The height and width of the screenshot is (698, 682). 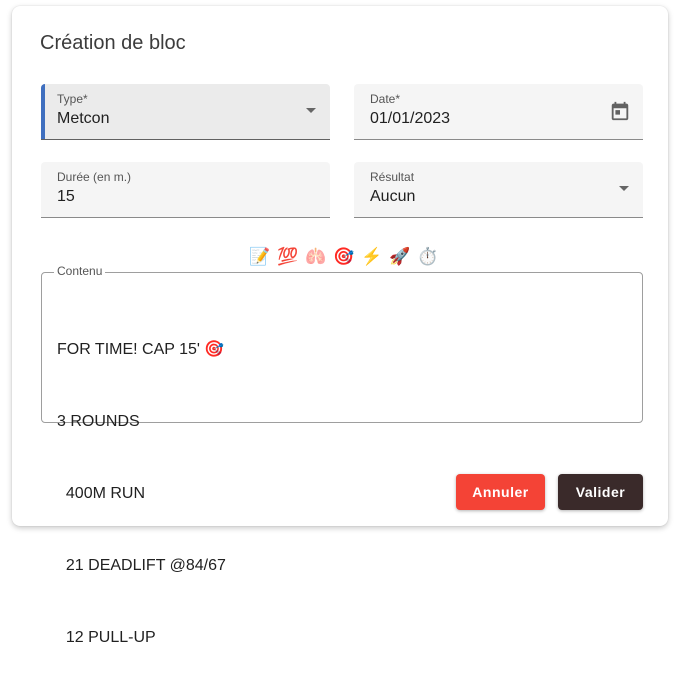 I want to click on content-line: FOR TIME! CAP 15' 🎯, so click(x=141, y=349).